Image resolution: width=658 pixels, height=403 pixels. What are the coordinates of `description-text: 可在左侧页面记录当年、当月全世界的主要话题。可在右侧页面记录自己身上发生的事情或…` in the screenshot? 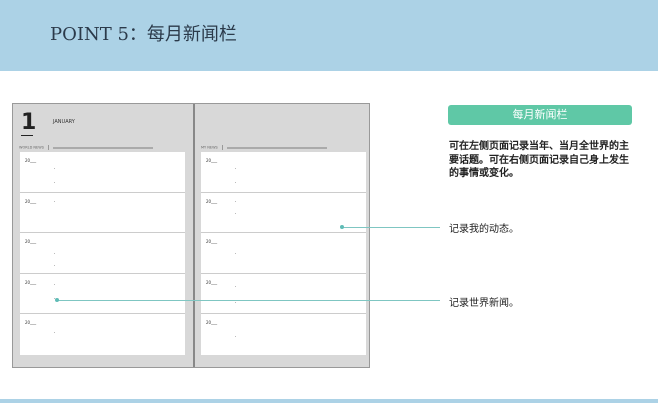 It's located at (539, 160).